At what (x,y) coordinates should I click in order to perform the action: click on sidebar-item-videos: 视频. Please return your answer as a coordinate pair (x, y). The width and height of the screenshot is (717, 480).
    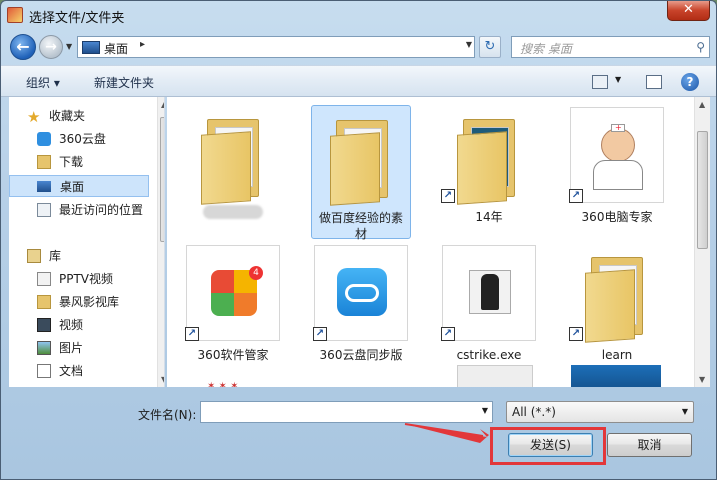
    Looking at the image, I should click on (79, 325).